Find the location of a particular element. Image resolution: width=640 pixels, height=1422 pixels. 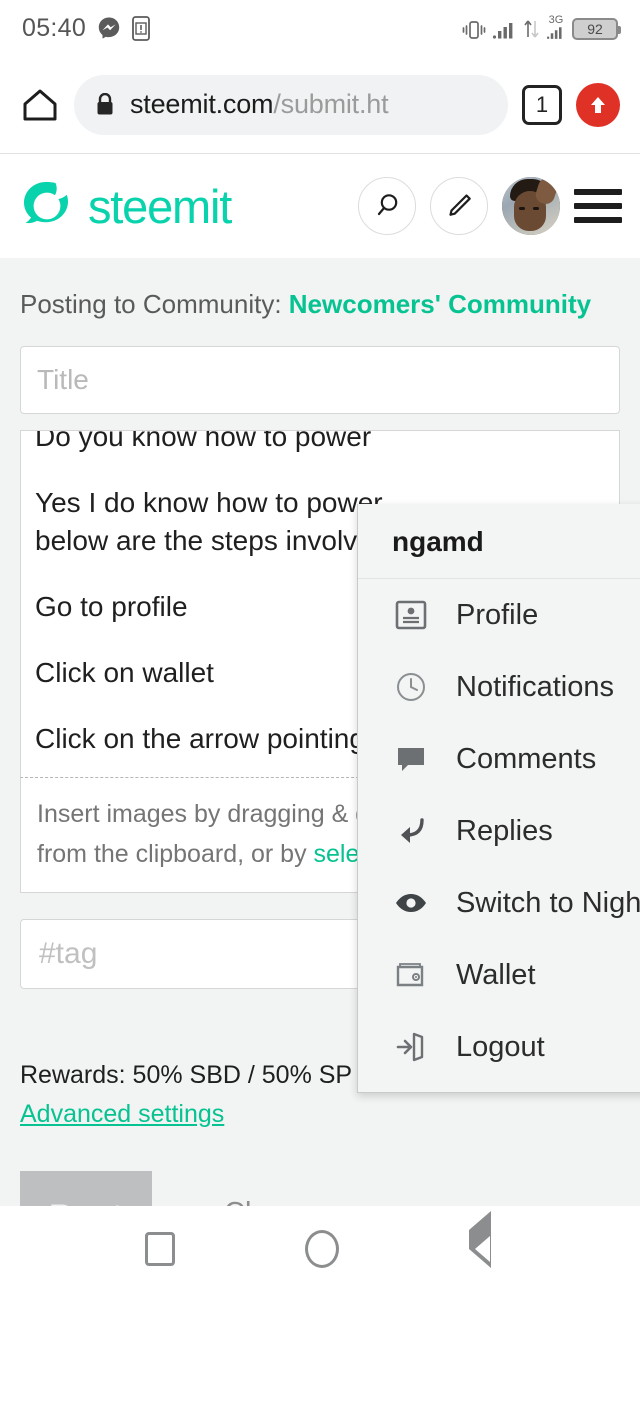

hamburger-menu-icon is located at coordinates (598, 206).